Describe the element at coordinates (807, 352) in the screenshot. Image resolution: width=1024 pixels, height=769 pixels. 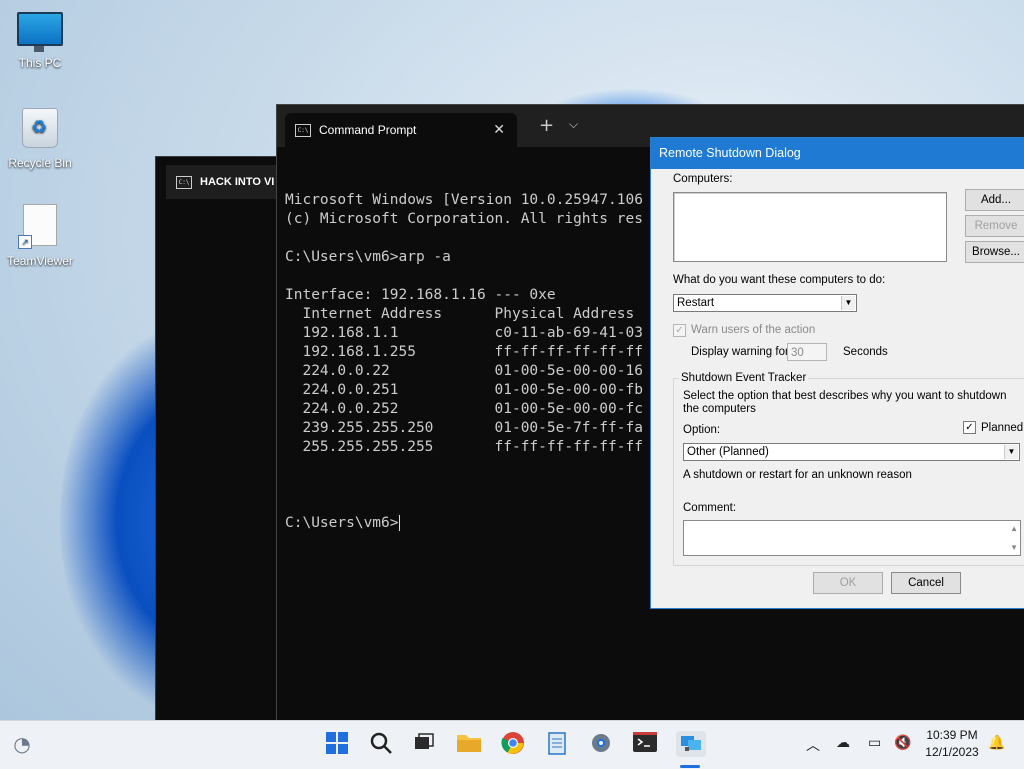
I see `warning-seconds-input: 30` at that location.